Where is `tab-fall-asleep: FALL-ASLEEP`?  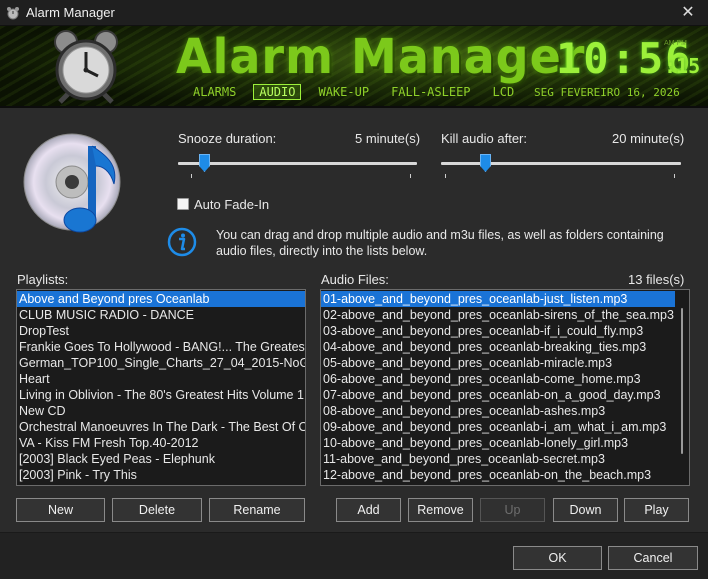
tab-fall-asleep: FALL-ASLEEP is located at coordinates (430, 93).